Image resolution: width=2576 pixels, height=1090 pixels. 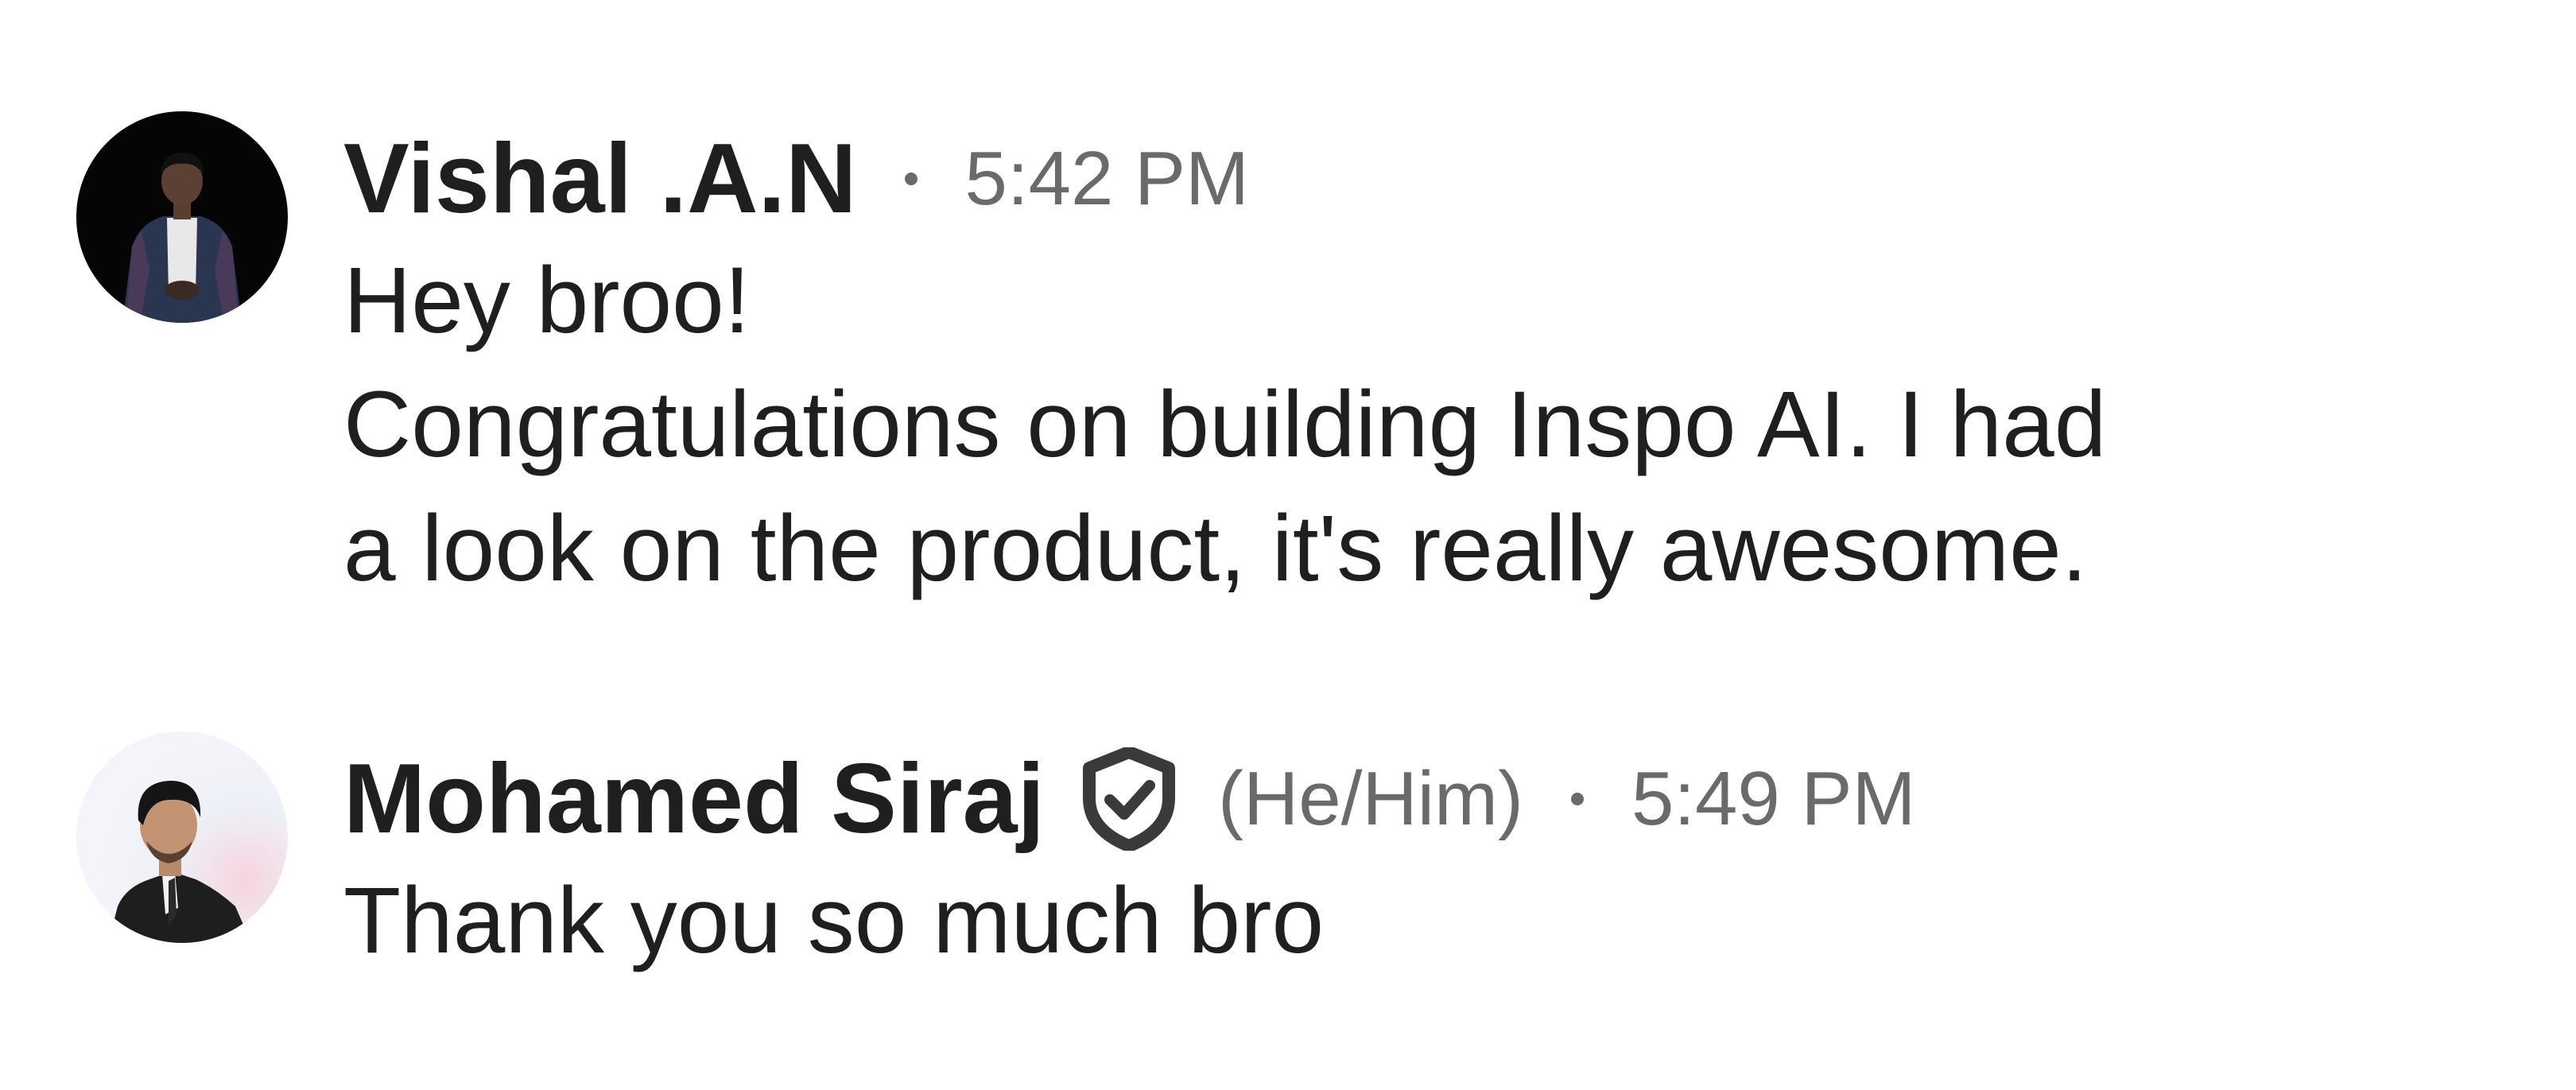 I want to click on message-text-line: Thank you so much bro, so click(x=834, y=920).